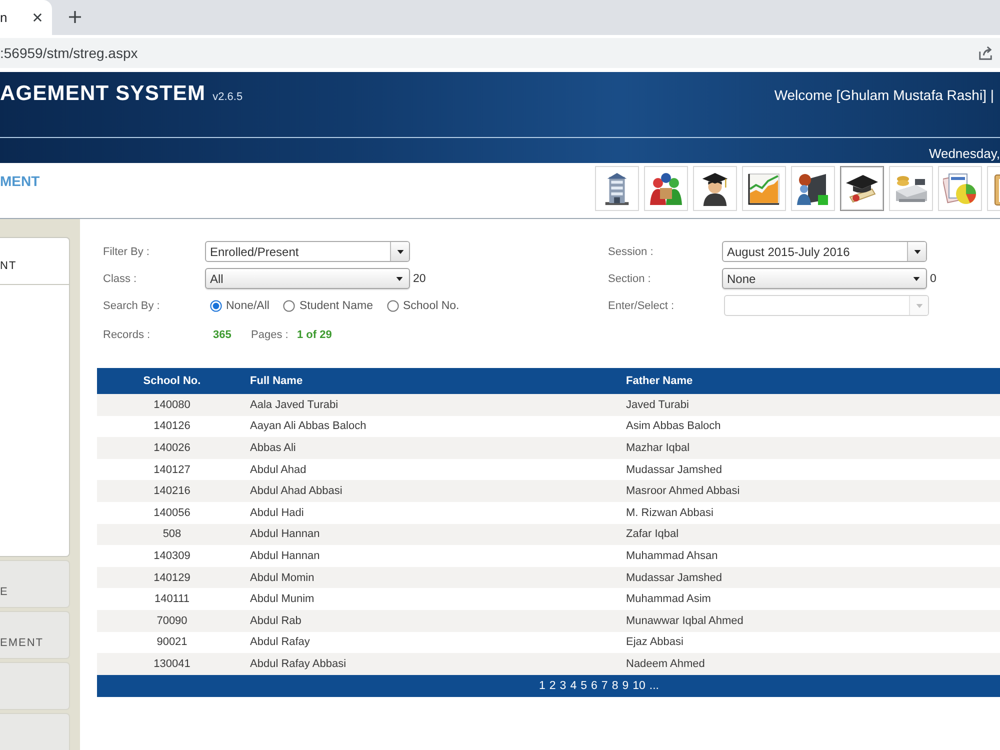 Image resolution: width=1000 pixels, height=750 pixels. Describe the element at coordinates (172, 381) in the screenshot. I see `column-header: School No.` at that location.